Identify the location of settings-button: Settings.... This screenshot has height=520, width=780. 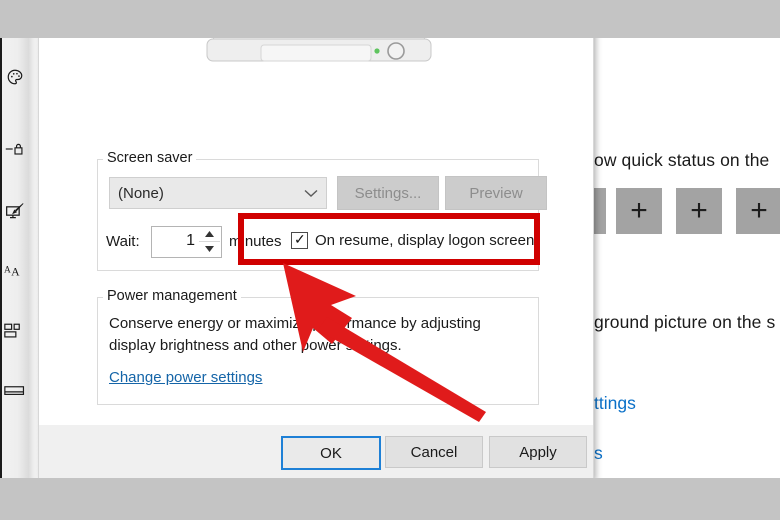
(388, 193).